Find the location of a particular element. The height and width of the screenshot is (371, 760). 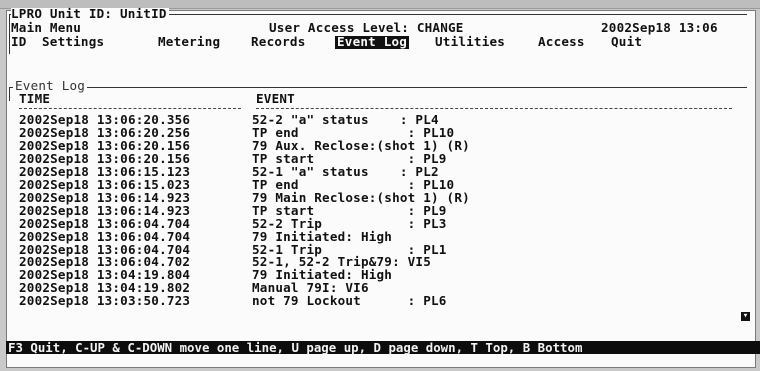

column-header-time: TIME is located at coordinates (35, 98).